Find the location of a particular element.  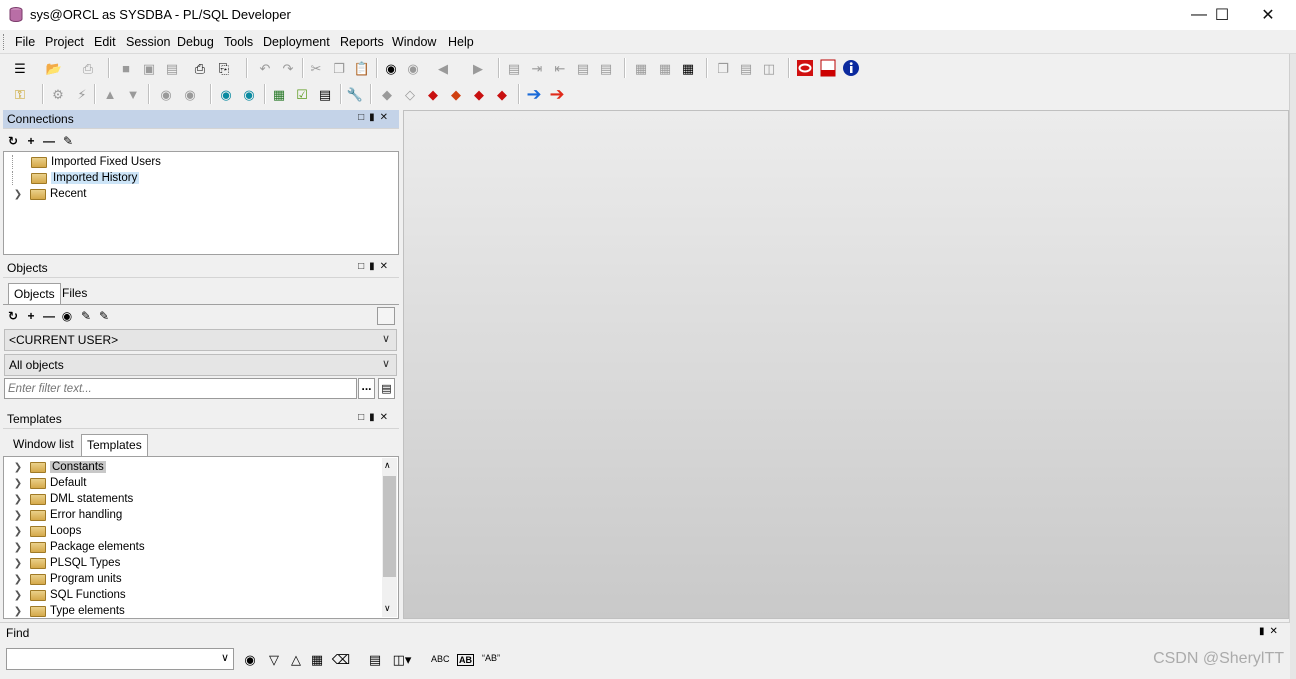

tab-templates: Templates is located at coordinates (114, 445).